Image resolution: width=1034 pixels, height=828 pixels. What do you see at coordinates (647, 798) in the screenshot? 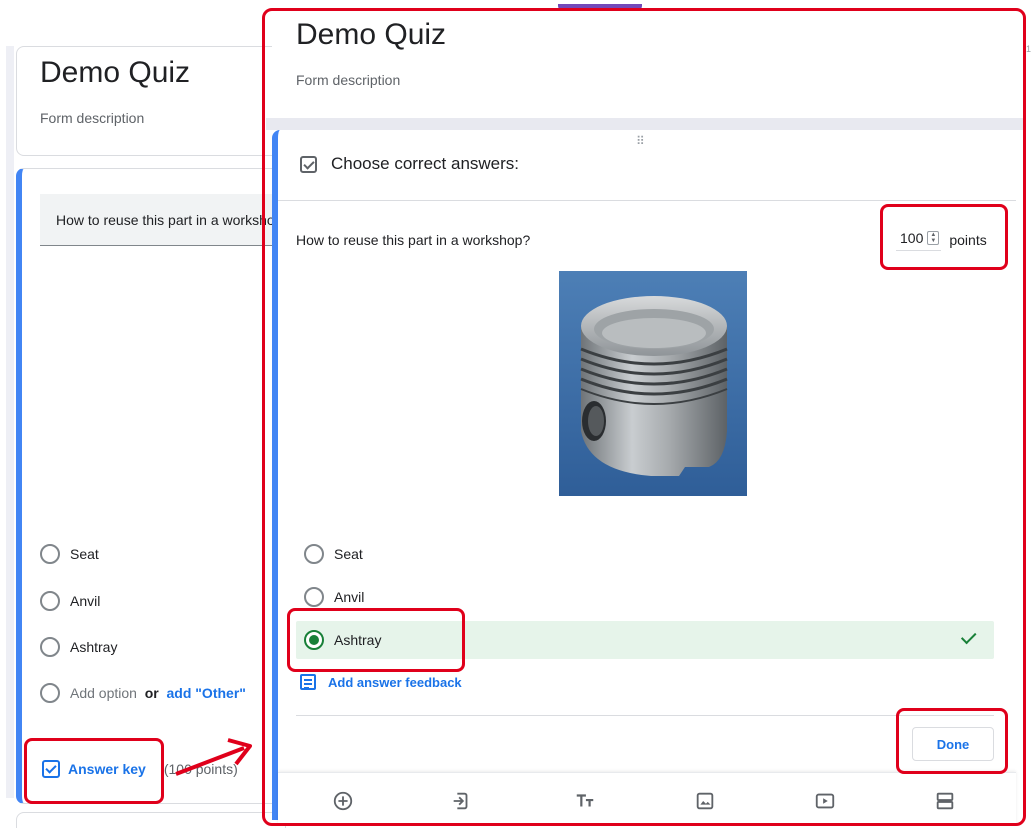
I see `question-toolbar` at bounding box center [647, 798].